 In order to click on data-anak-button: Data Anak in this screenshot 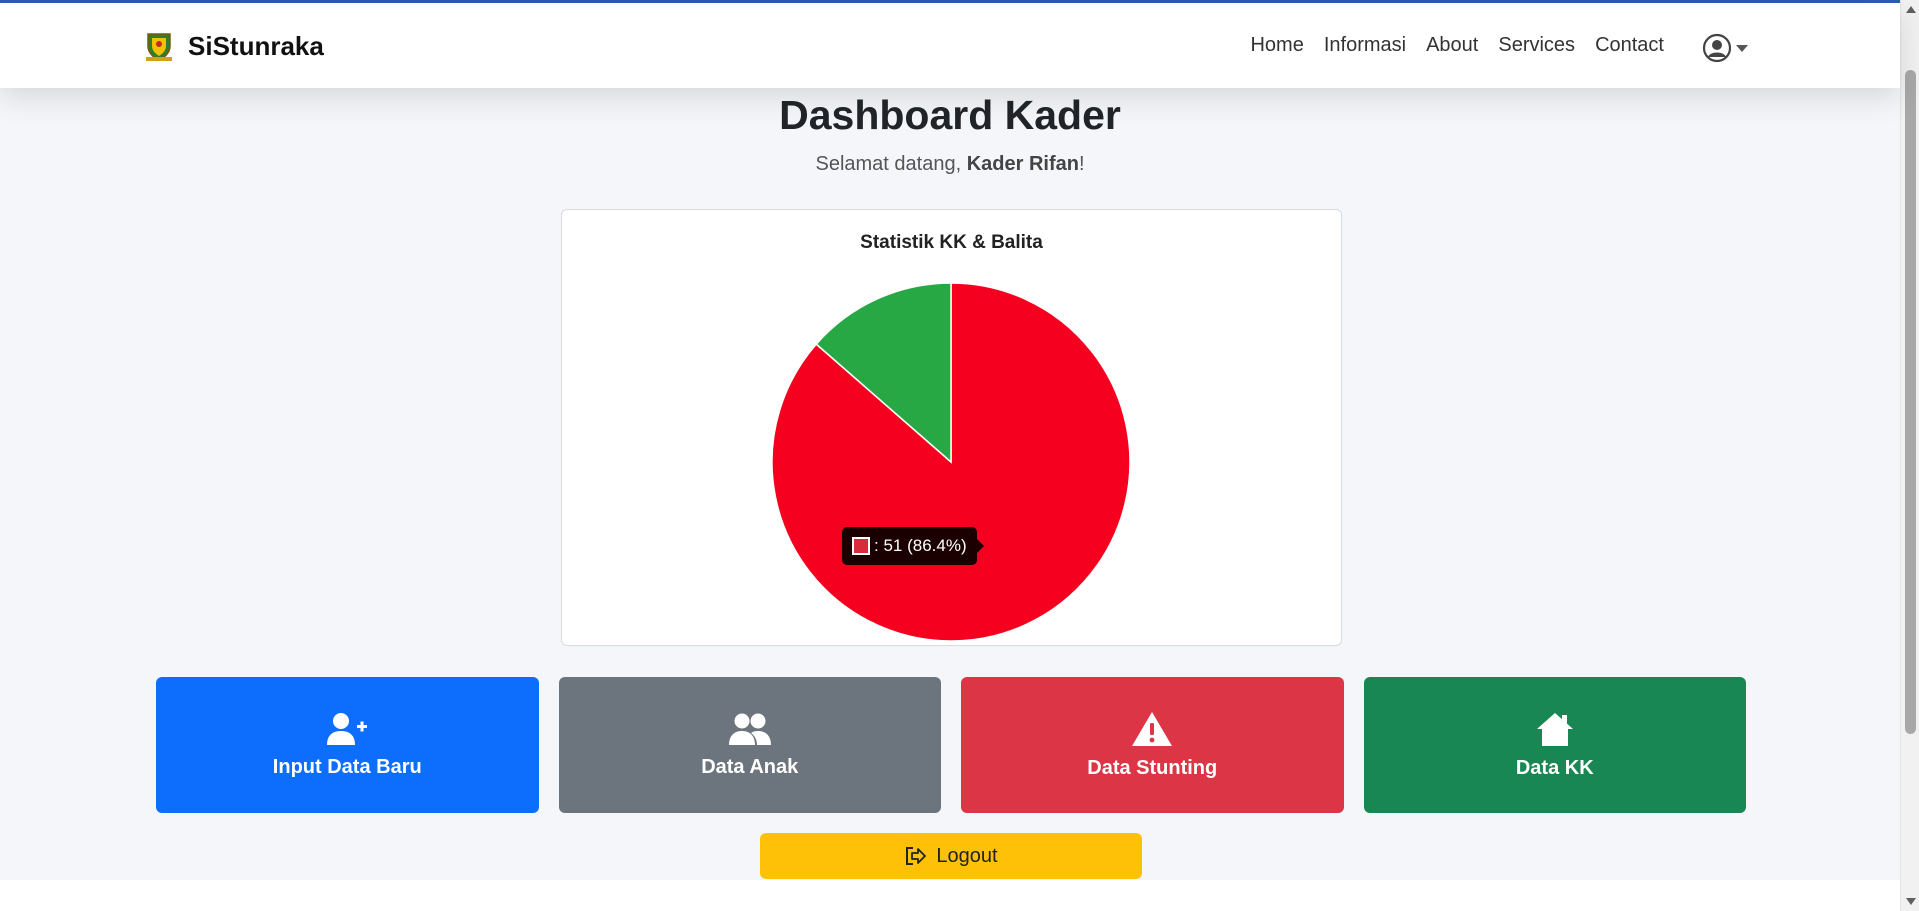, I will do `click(749, 745)`.